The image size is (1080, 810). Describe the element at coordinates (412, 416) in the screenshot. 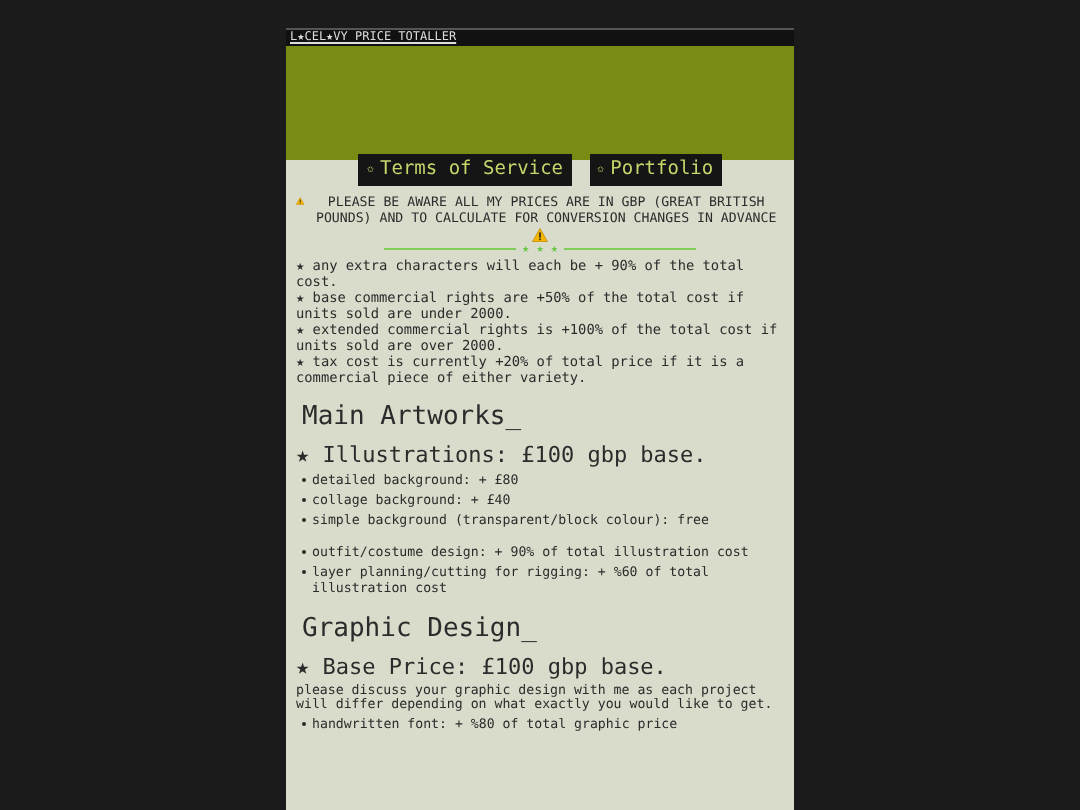

I see `section-heading: Main Artworks_` at that location.